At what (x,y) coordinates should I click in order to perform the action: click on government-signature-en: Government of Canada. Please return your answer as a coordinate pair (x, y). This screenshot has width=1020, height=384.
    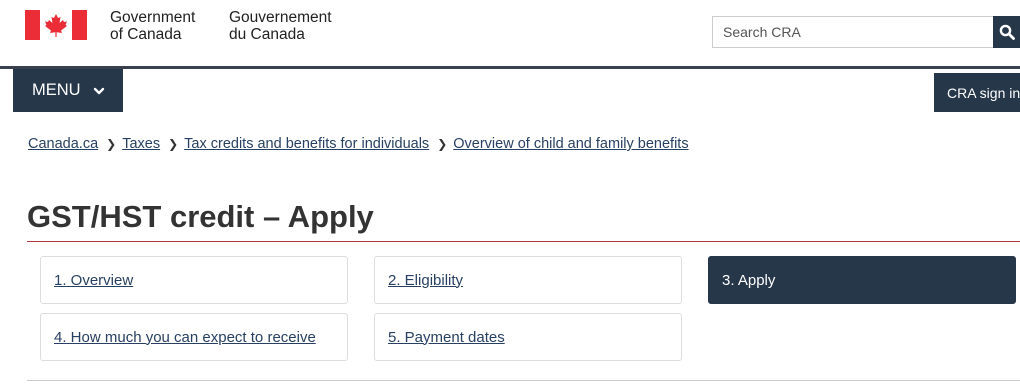
    Looking at the image, I should click on (152, 26).